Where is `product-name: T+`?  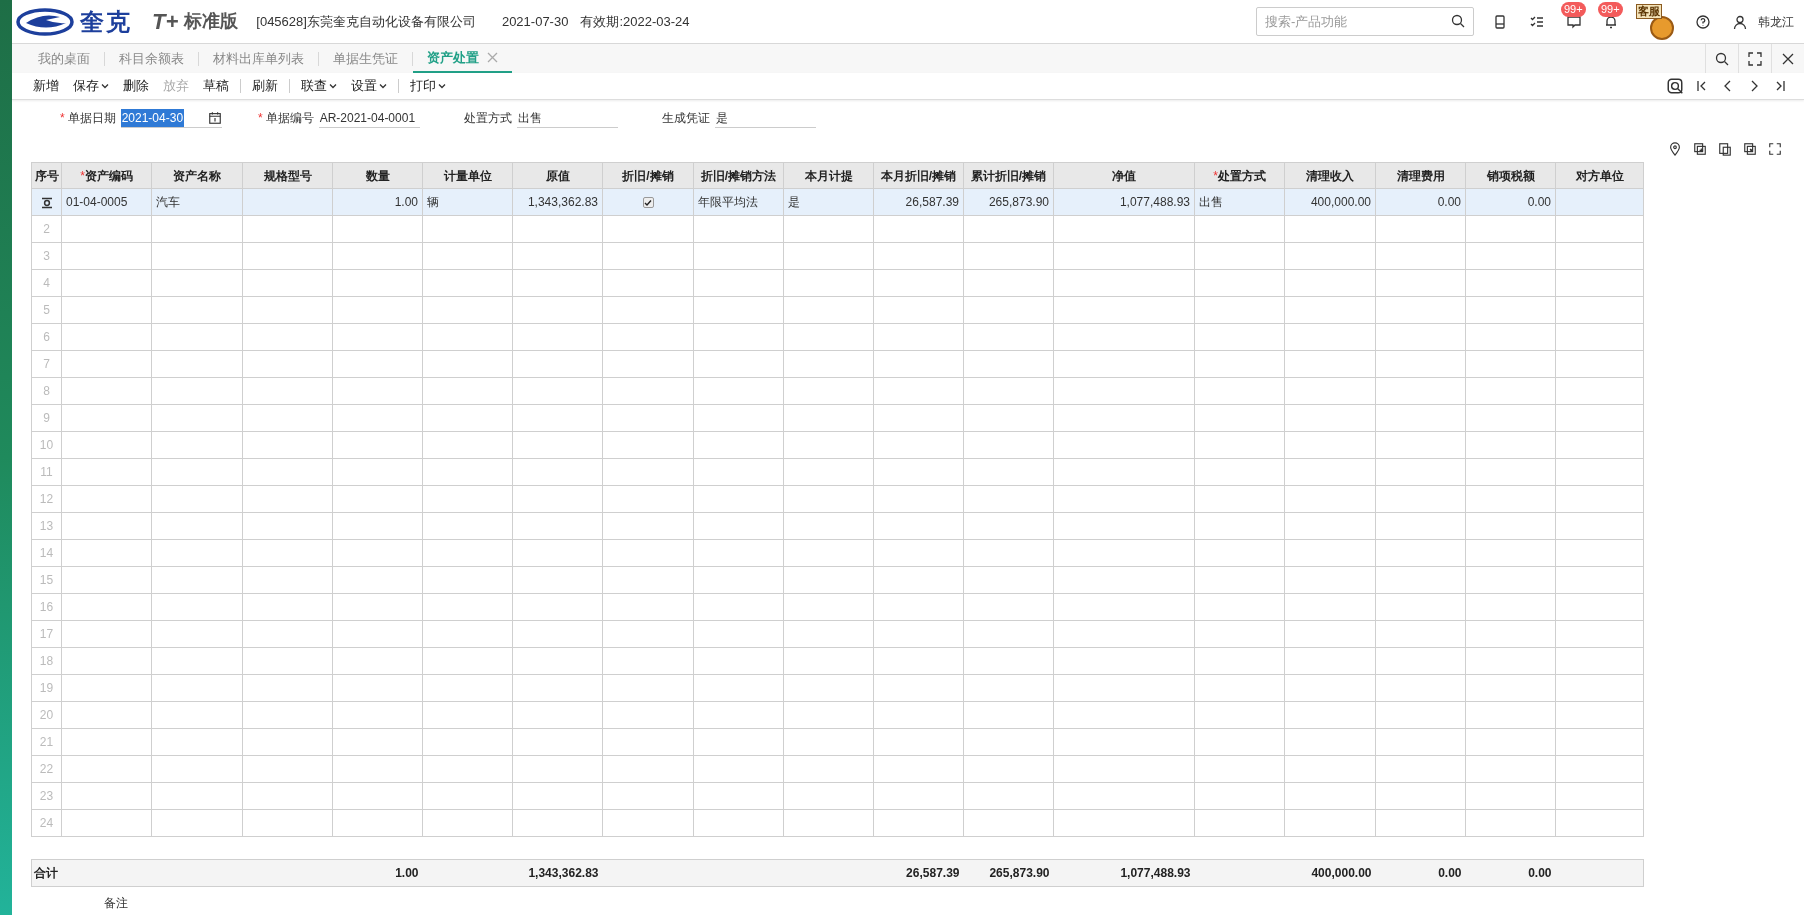
product-name: T+ is located at coordinates (165, 22).